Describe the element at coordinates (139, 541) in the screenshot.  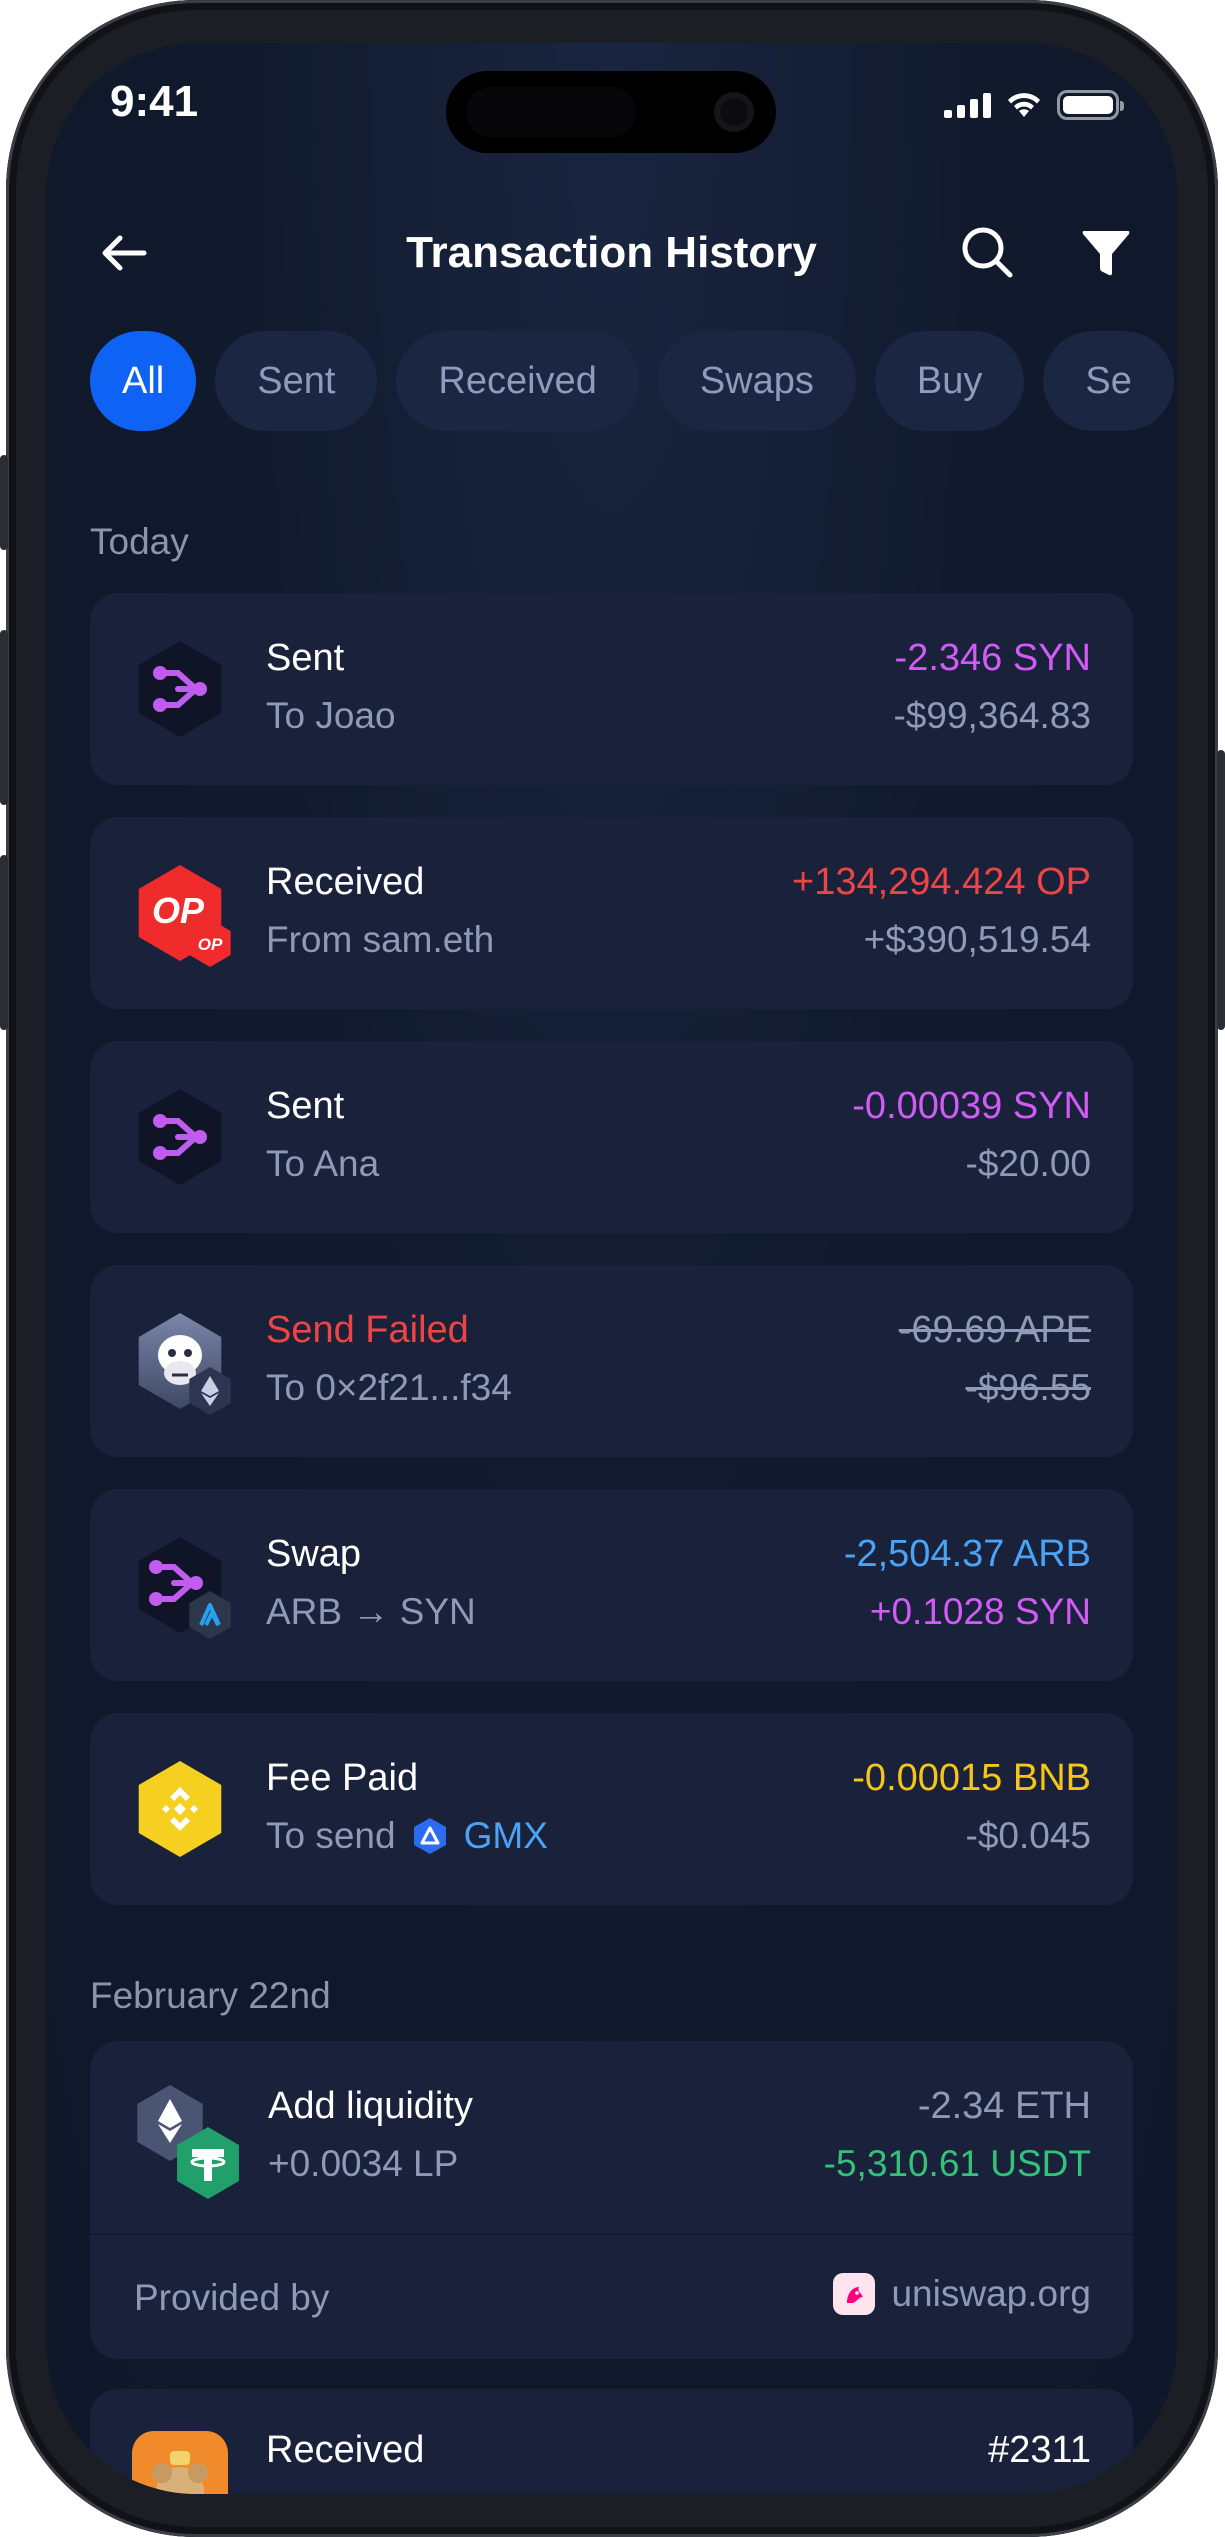
I see `section-today: Today` at that location.